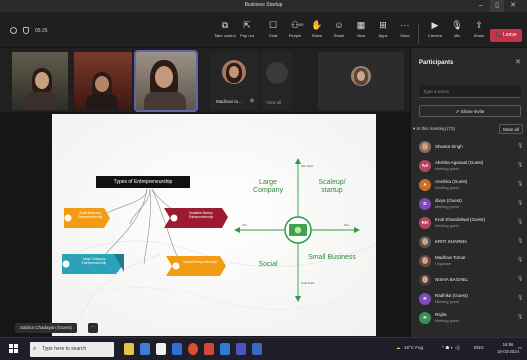 The image size is (527, 360). Describe the element at coordinates (177, 349) in the screenshot. I see `edge-browser-icon` at that location.